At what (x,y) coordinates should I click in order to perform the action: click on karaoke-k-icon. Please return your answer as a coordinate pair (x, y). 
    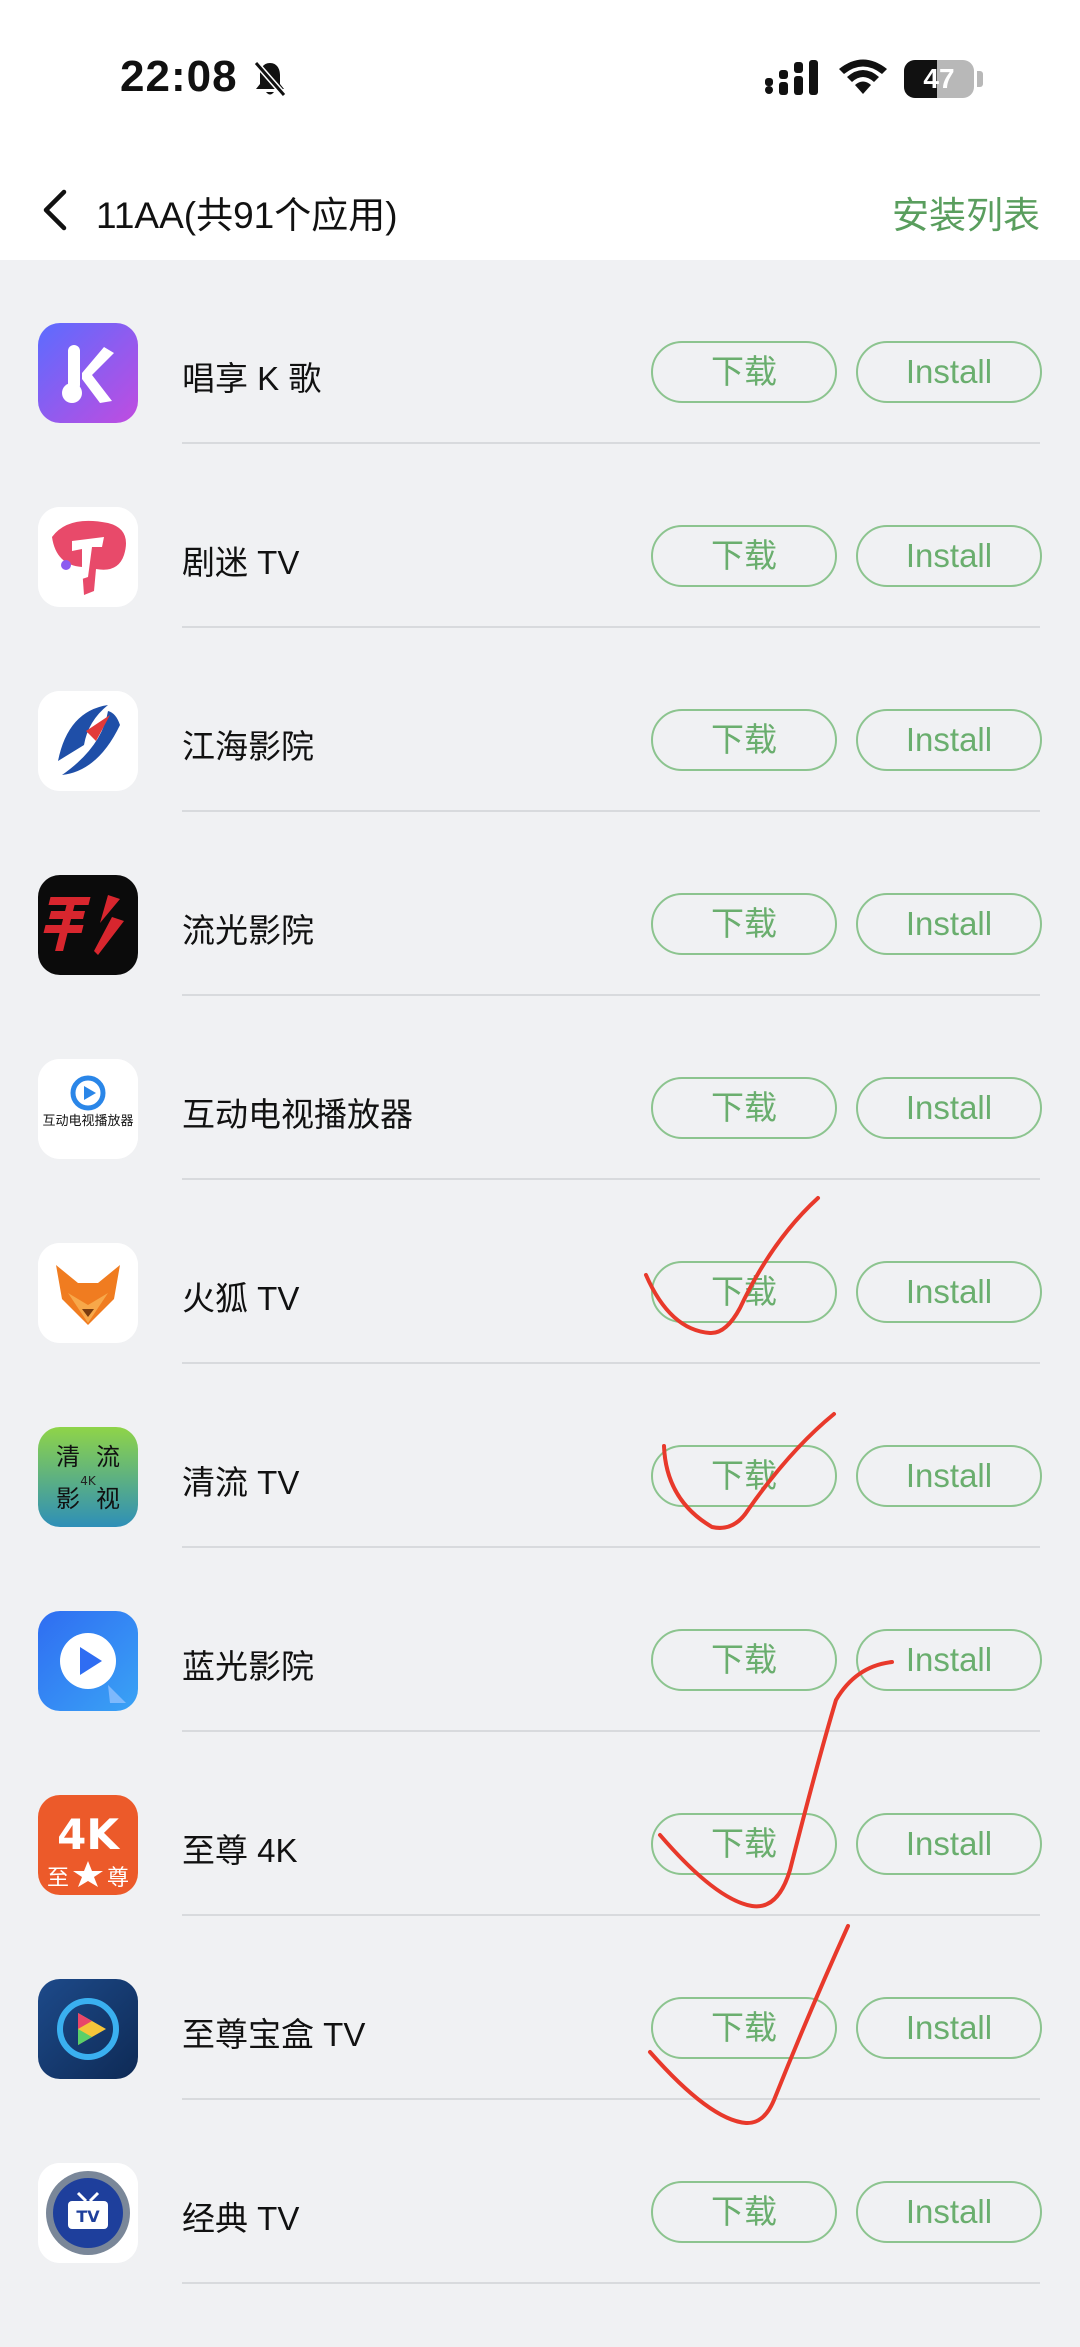
    Looking at the image, I should click on (88, 373).